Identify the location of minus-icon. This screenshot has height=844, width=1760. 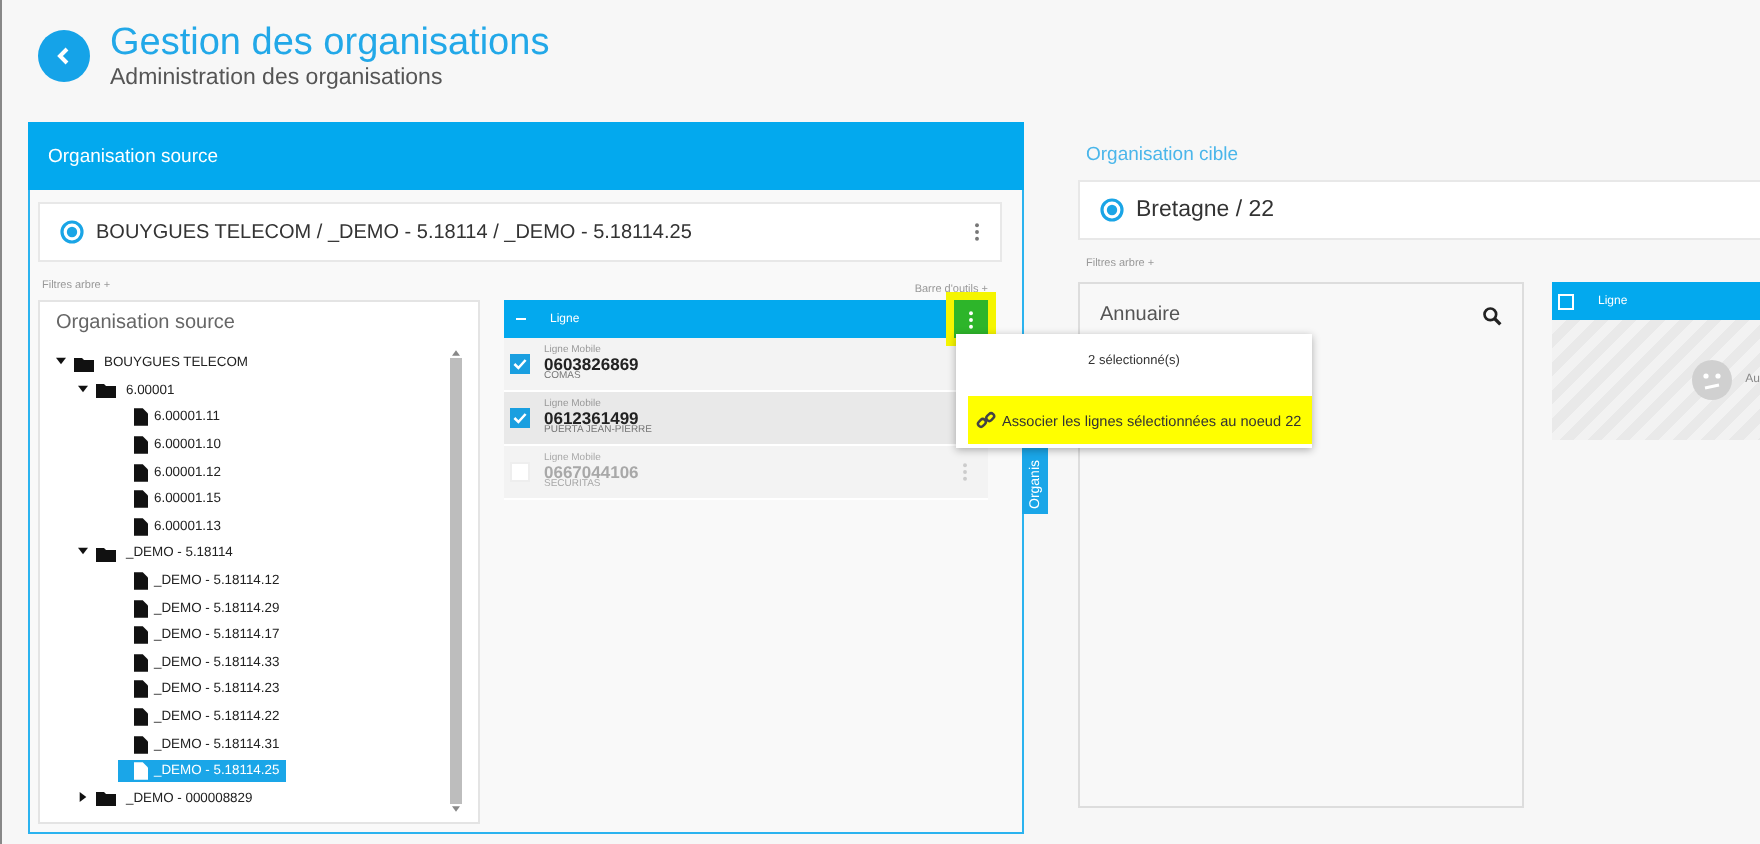
(521, 319).